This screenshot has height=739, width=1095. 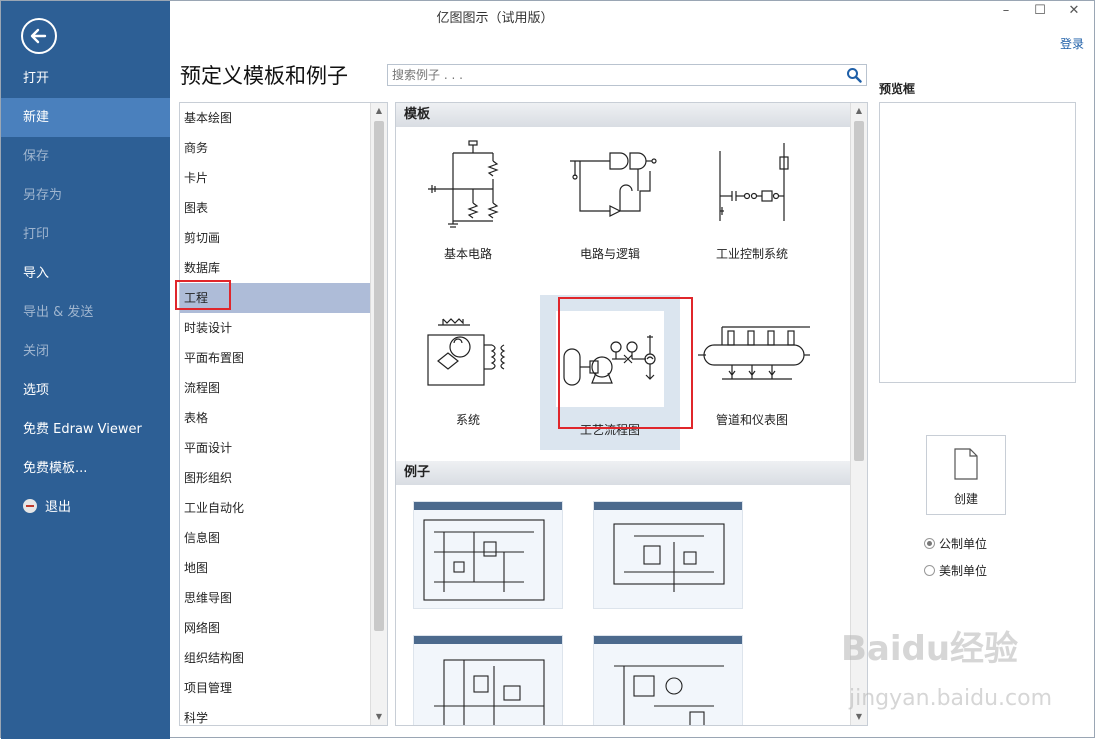 I want to click on login-link: 登录, so click(x=1072, y=43).